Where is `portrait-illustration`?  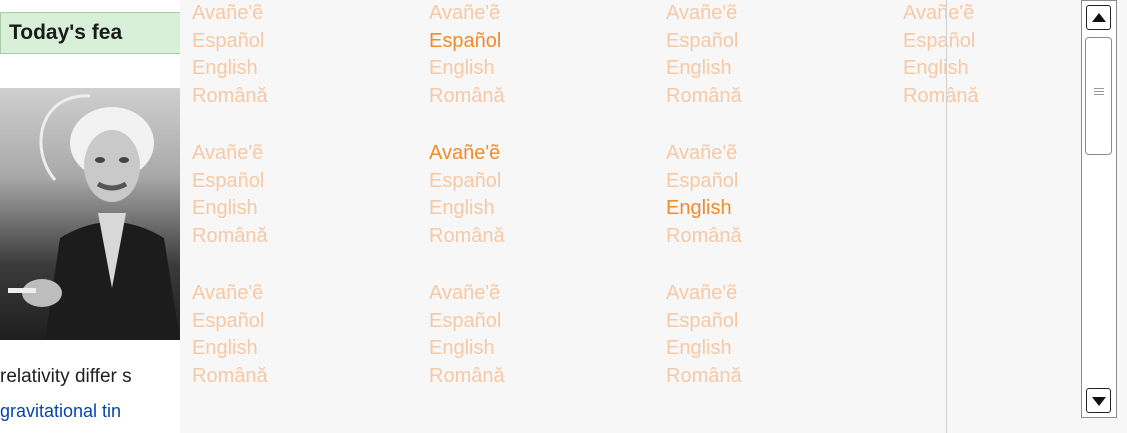
portrait-illustration is located at coordinates (94, 217).